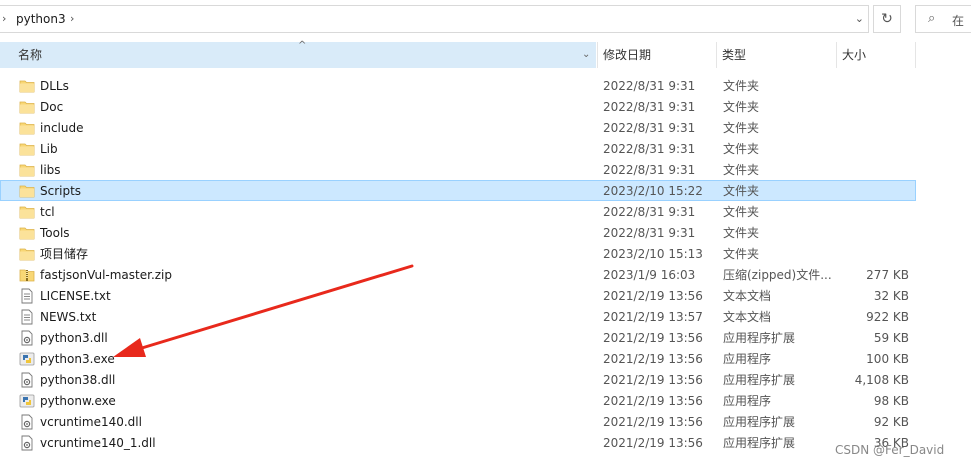 The height and width of the screenshot is (467, 971). Describe the element at coordinates (298, 54) in the screenshot. I see `column-header-name: 名称 ^ ⌄` at that location.